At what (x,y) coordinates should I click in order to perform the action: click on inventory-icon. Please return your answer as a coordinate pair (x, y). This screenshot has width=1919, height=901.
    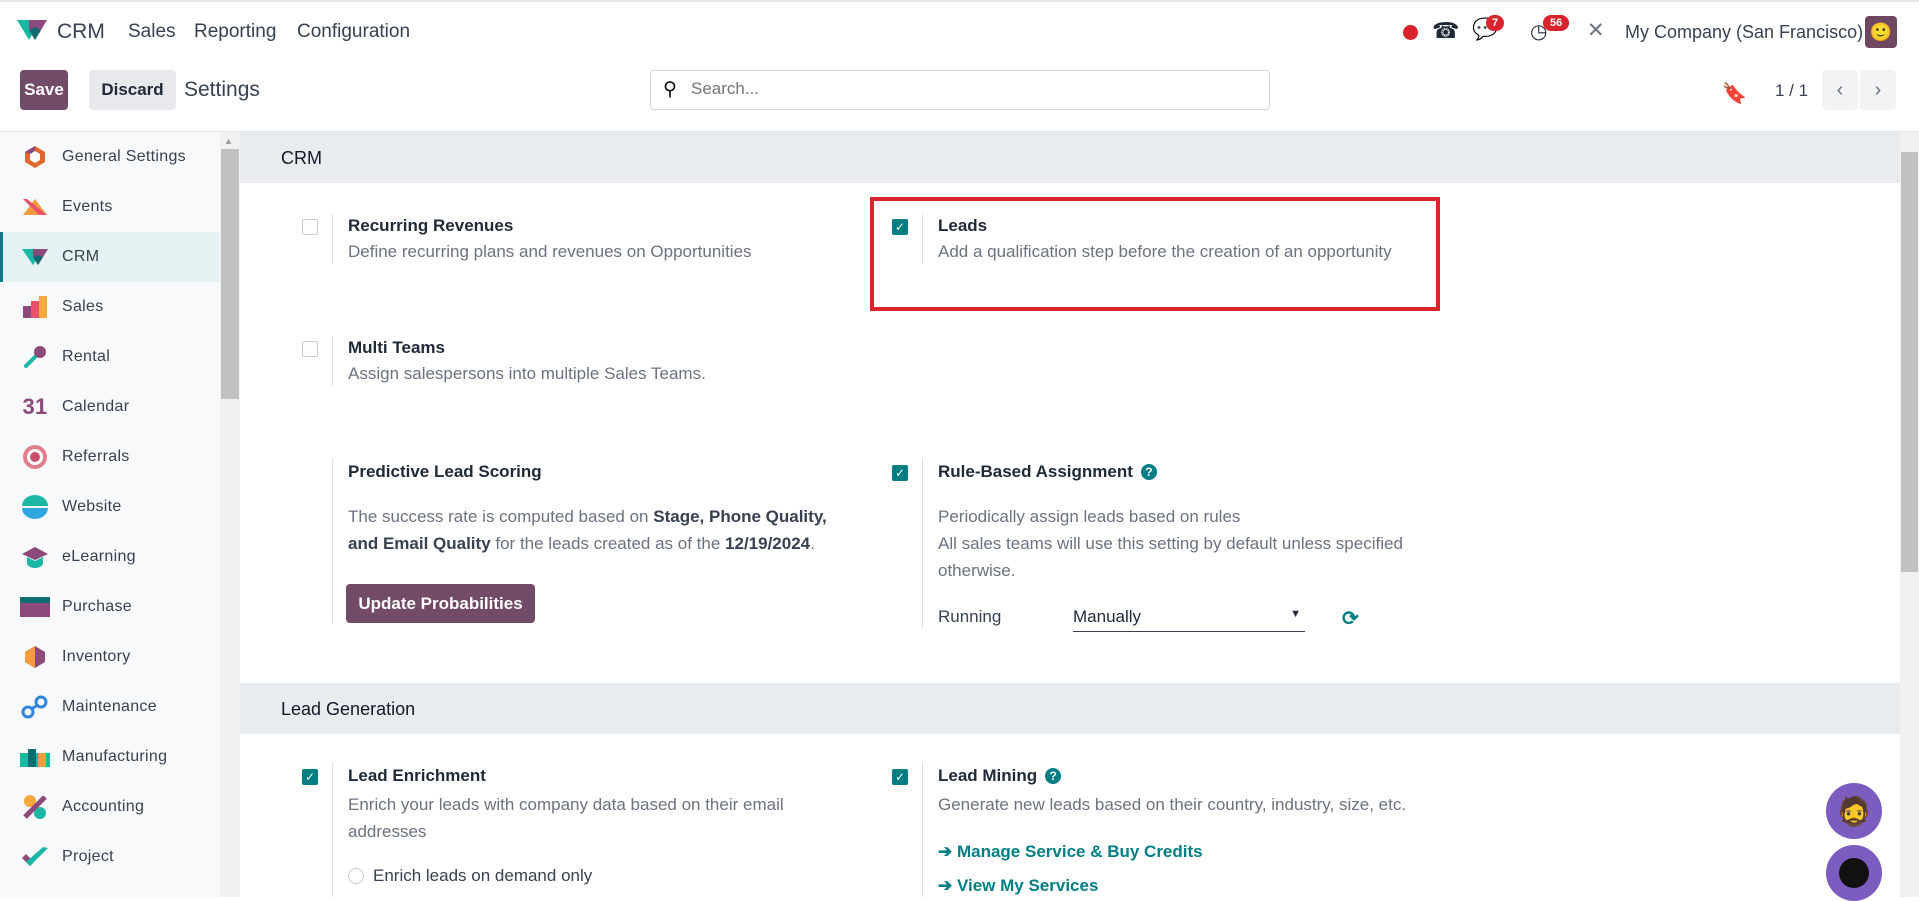
    Looking at the image, I should click on (35, 657).